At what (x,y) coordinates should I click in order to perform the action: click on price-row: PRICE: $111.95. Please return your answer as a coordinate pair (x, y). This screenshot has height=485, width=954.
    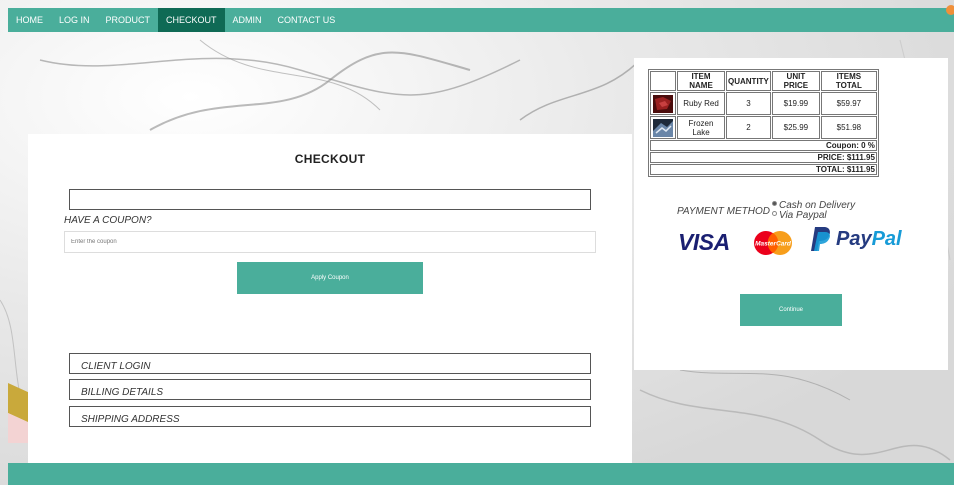
    Looking at the image, I should click on (763, 157).